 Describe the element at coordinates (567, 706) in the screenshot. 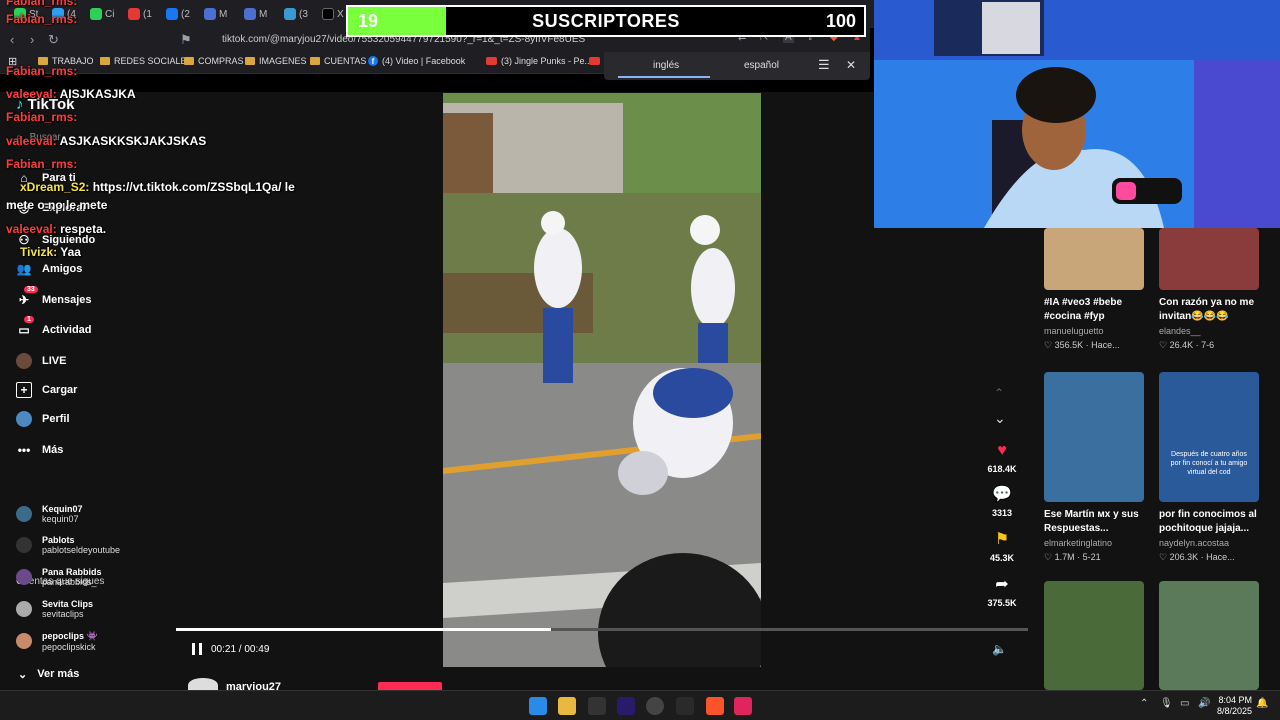

I see `file-explorer-icon` at that location.